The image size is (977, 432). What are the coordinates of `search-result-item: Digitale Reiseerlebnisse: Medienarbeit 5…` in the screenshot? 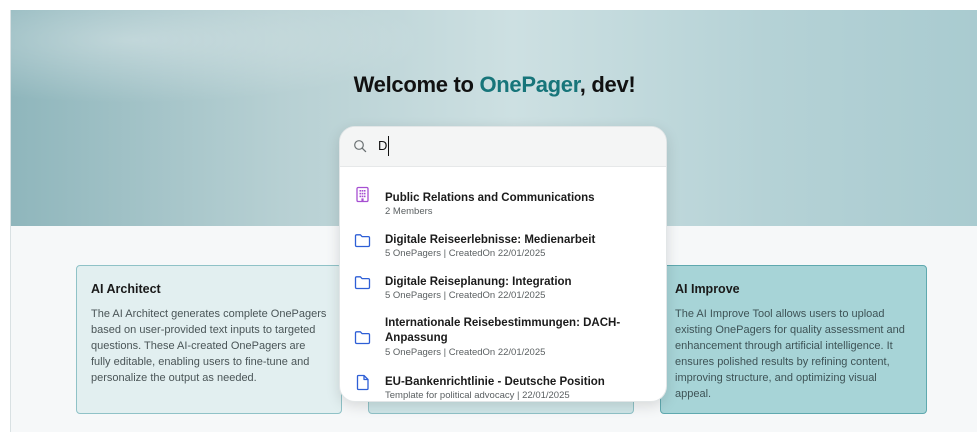 It's located at (503, 241).